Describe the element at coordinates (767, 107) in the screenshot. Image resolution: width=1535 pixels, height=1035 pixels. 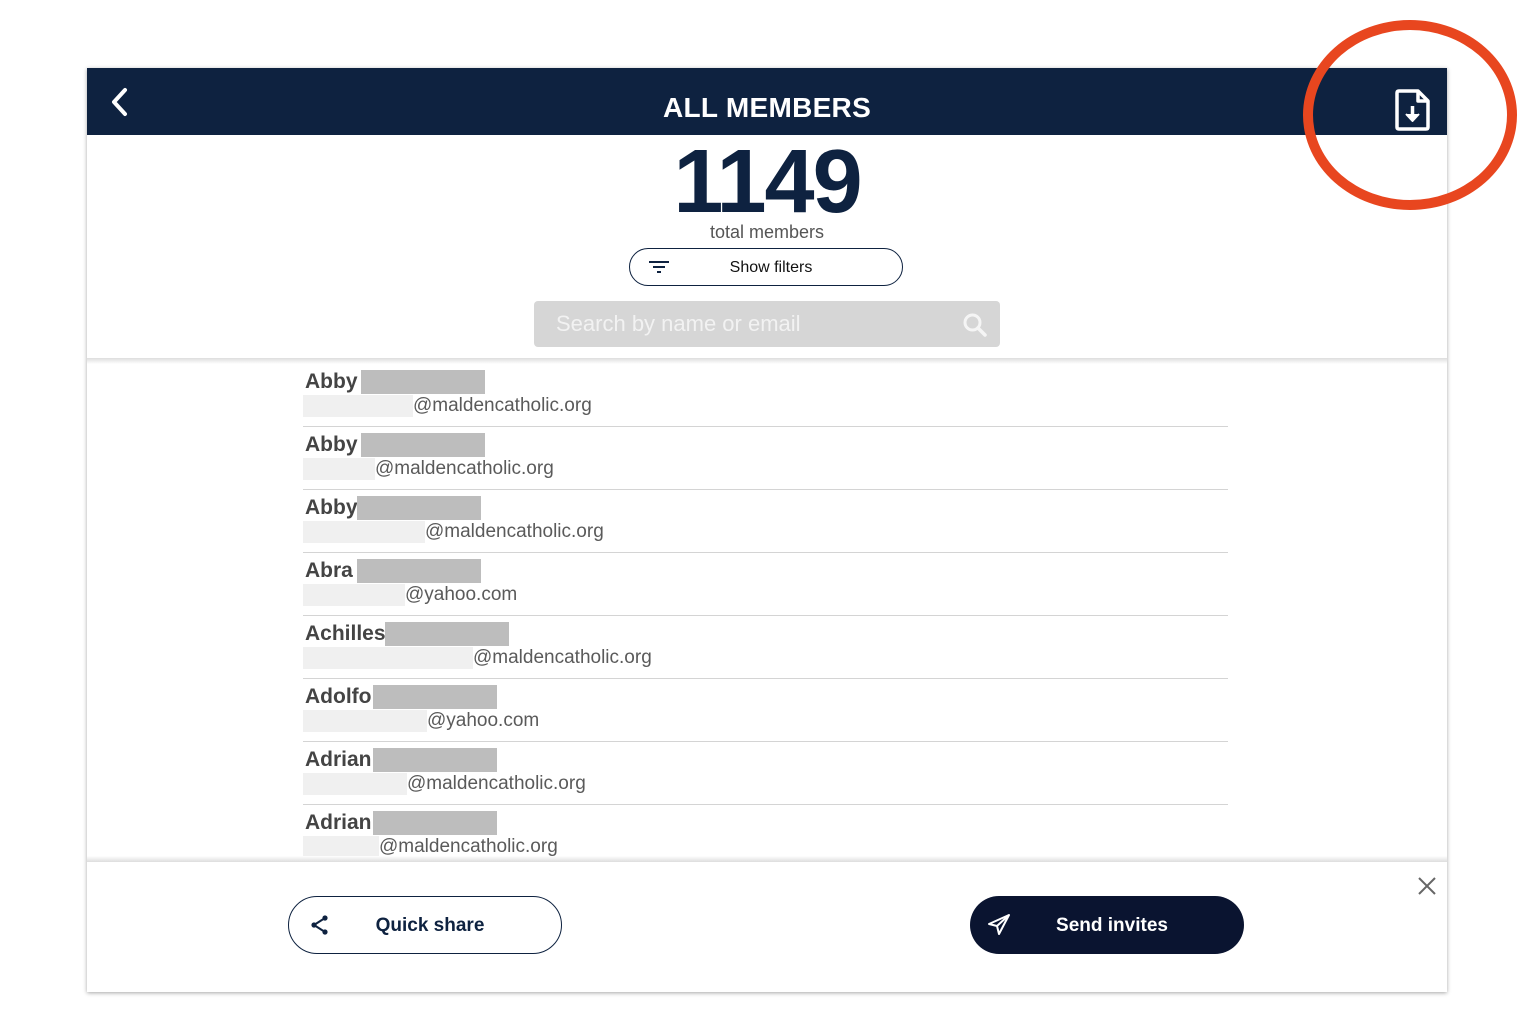
I see `page-title: ALL MEMBERS` at that location.